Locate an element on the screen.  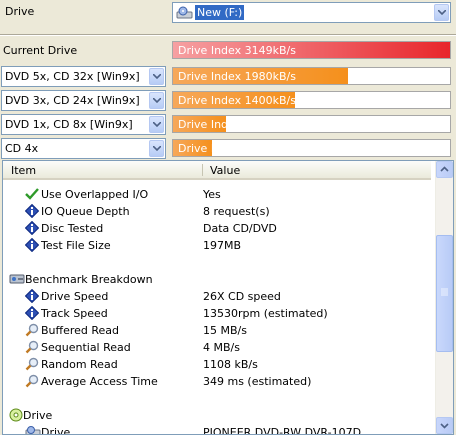
drive-label: Drive is located at coordinates (20, 11).